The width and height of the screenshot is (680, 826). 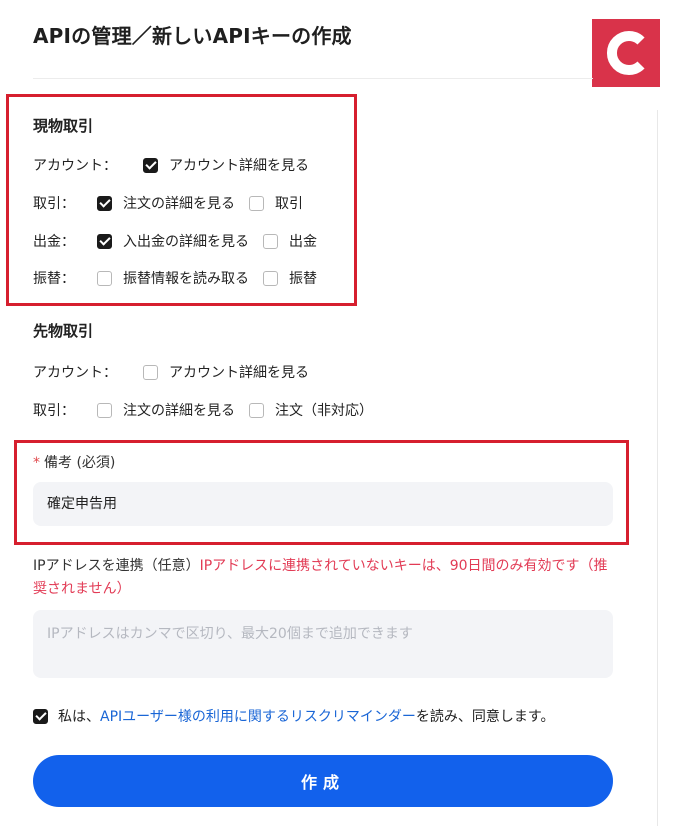 What do you see at coordinates (192, 36) in the screenshot?
I see `page-title: APIの管理／新しいAPIキーの作成` at bounding box center [192, 36].